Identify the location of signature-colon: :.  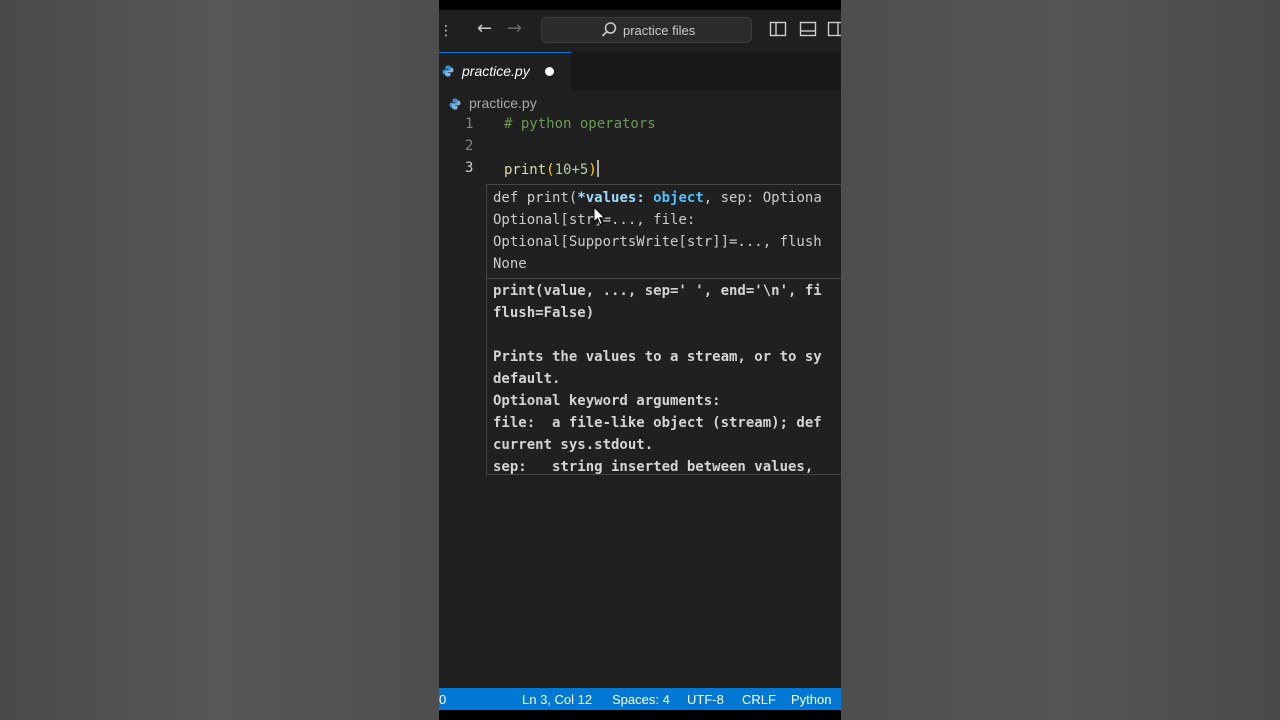
(645, 198).